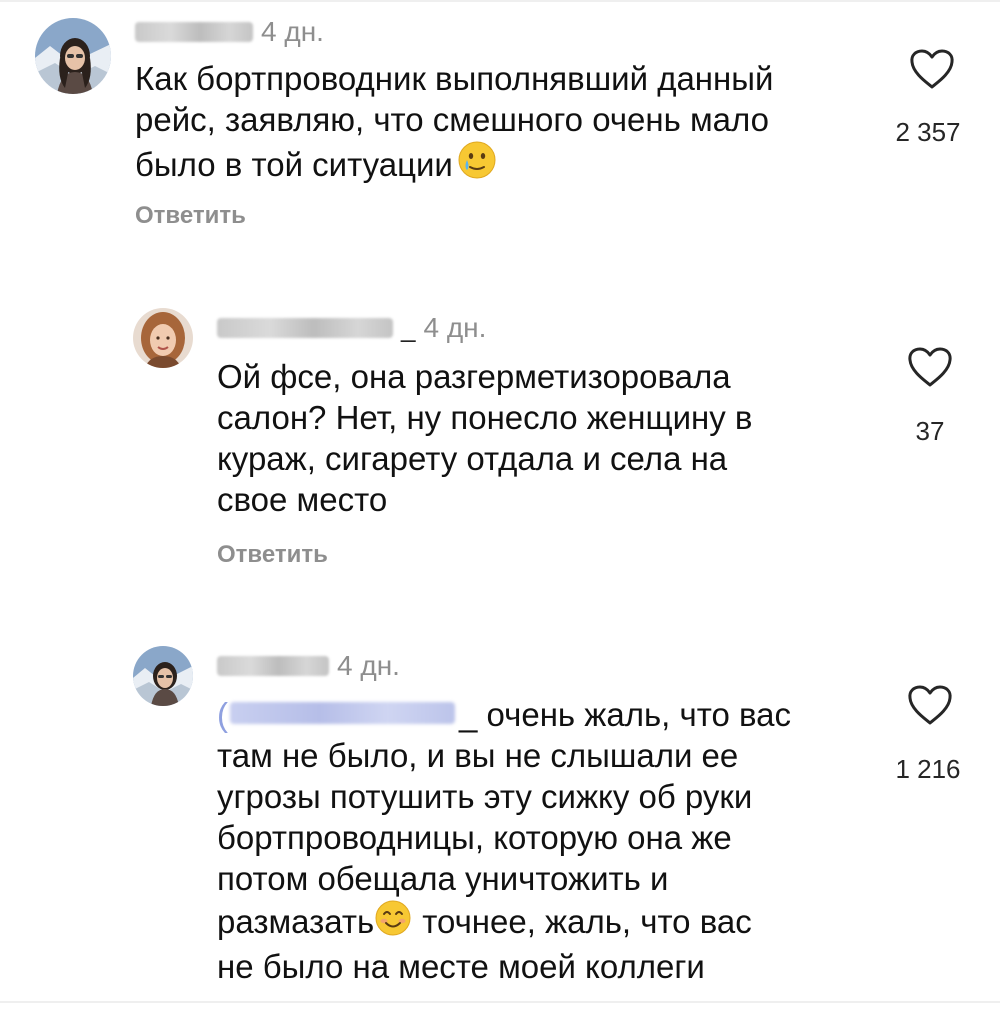 The width and height of the screenshot is (1000, 1009). Describe the element at coordinates (443, 878) in the screenshot. I see `comment-line: потом обещала уничтожить и` at that location.